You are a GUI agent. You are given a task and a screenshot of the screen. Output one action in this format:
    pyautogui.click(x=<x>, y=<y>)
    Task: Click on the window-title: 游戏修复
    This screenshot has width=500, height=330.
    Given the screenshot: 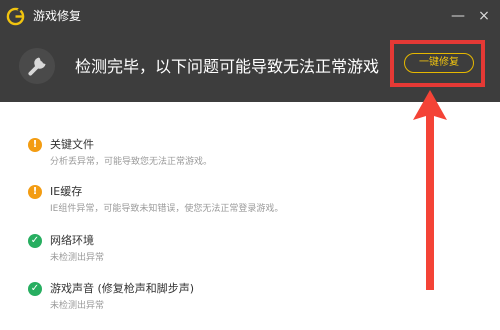 What is the action you would take?
    pyautogui.click(x=57, y=16)
    